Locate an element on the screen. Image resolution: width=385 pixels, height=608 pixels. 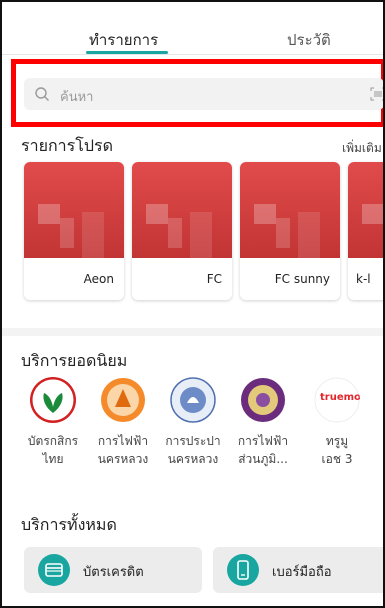
service-name: ทรูมู เอช 3 is located at coordinates (337, 450).